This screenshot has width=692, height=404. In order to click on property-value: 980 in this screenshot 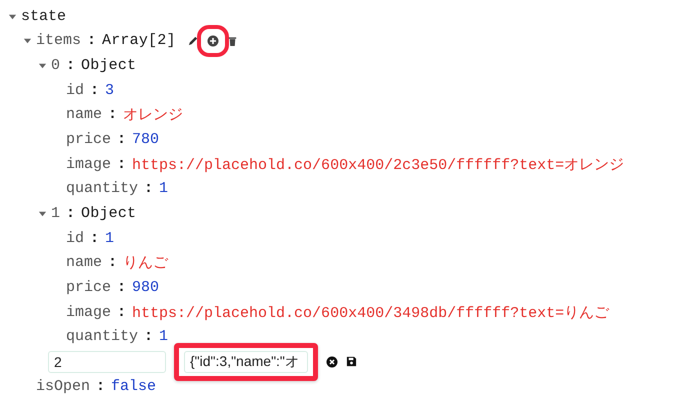, I will do `click(146, 287)`.